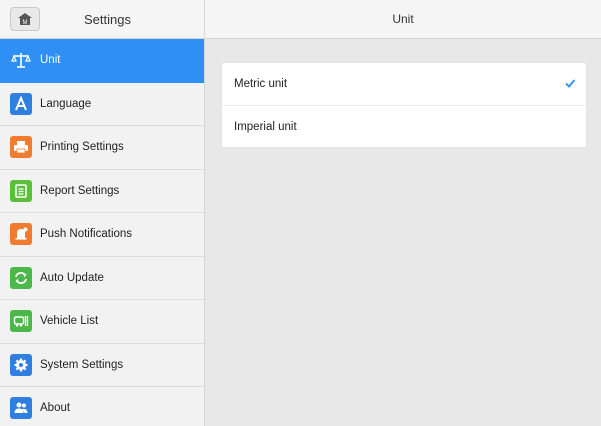 This screenshot has height=426, width=601. I want to click on sidebar-item-push-notifications: Push Notifications, so click(102, 235).